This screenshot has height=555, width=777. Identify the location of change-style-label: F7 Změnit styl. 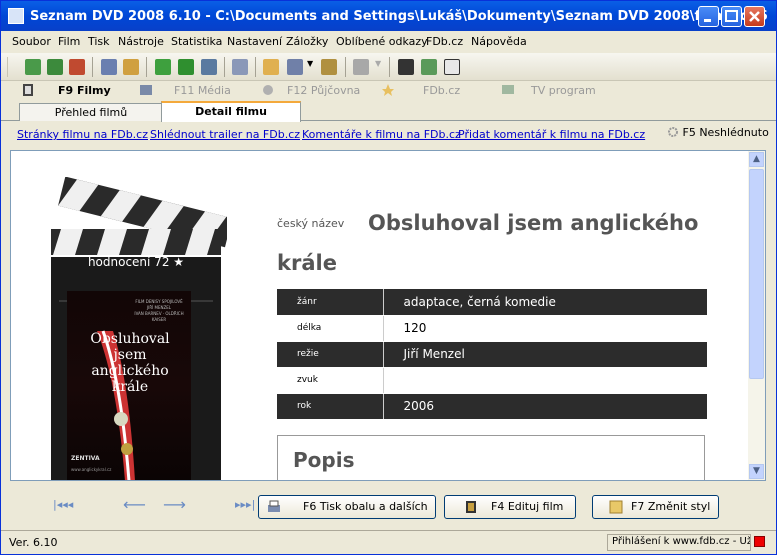
(671, 506).